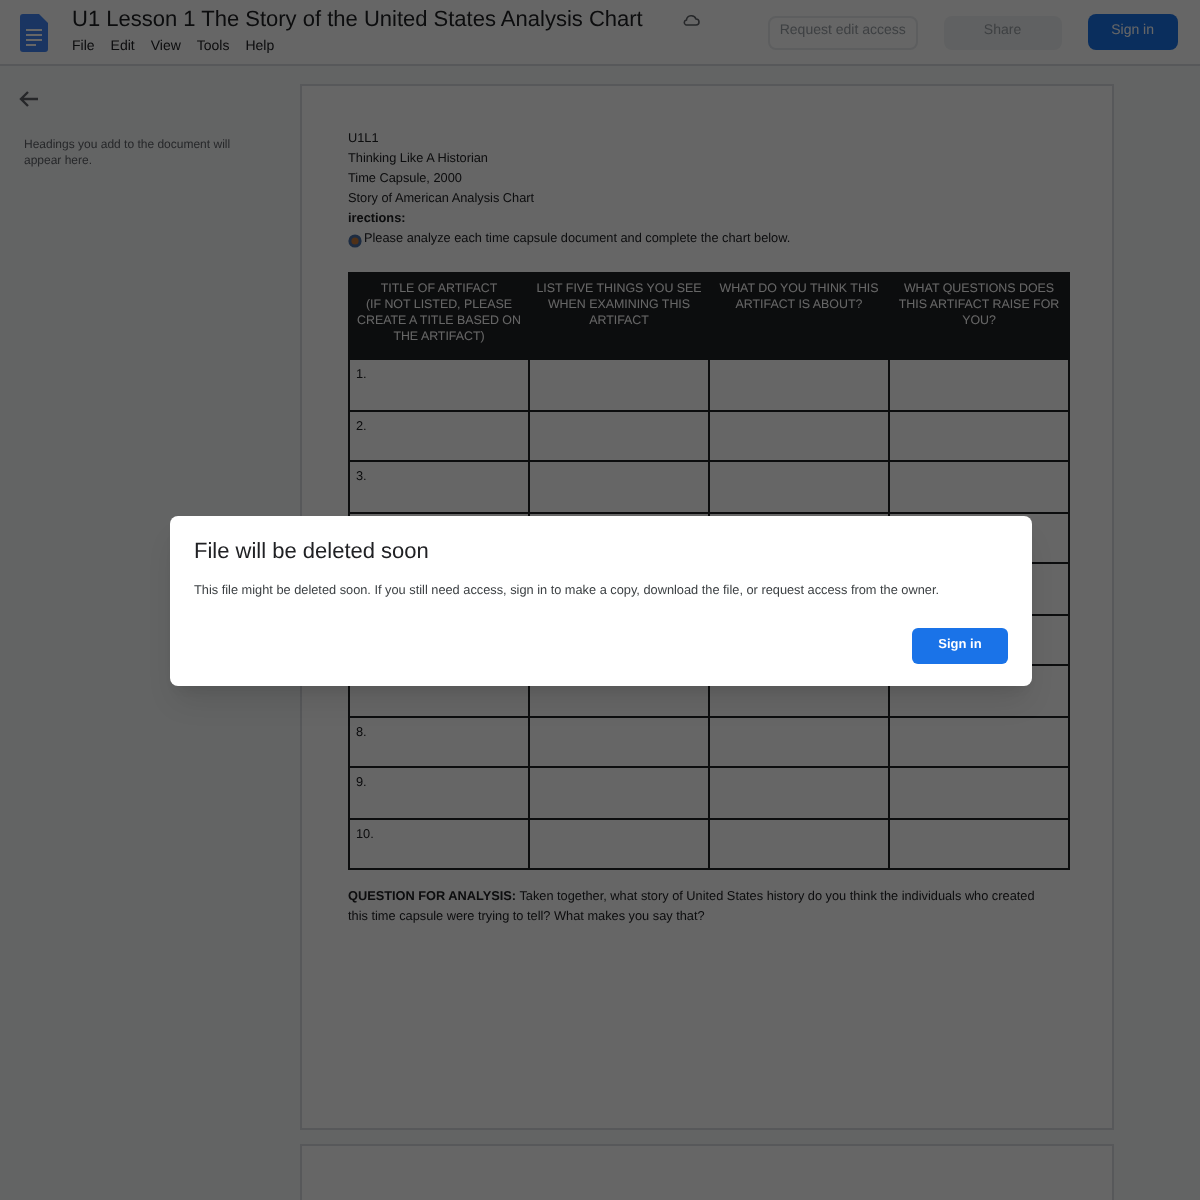  I want to click on docs-logo-icon, so click(34, 32).